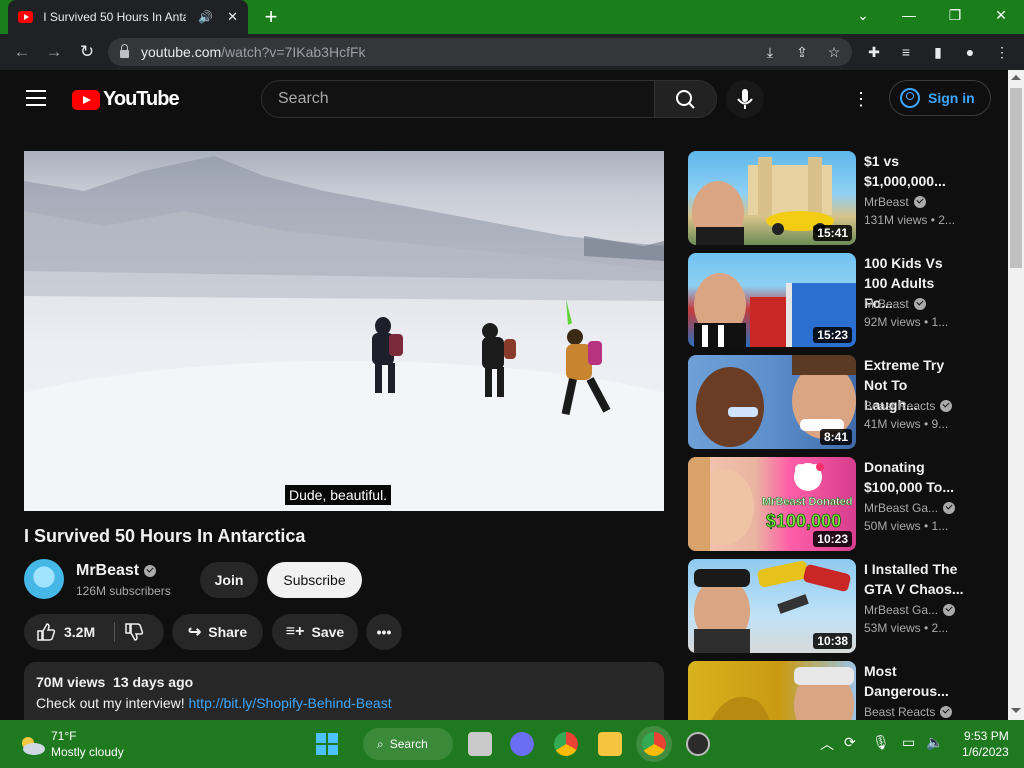 The image size is (1024, 768). I want to click on video-thumbnail: 15:41, so click(772, 198).